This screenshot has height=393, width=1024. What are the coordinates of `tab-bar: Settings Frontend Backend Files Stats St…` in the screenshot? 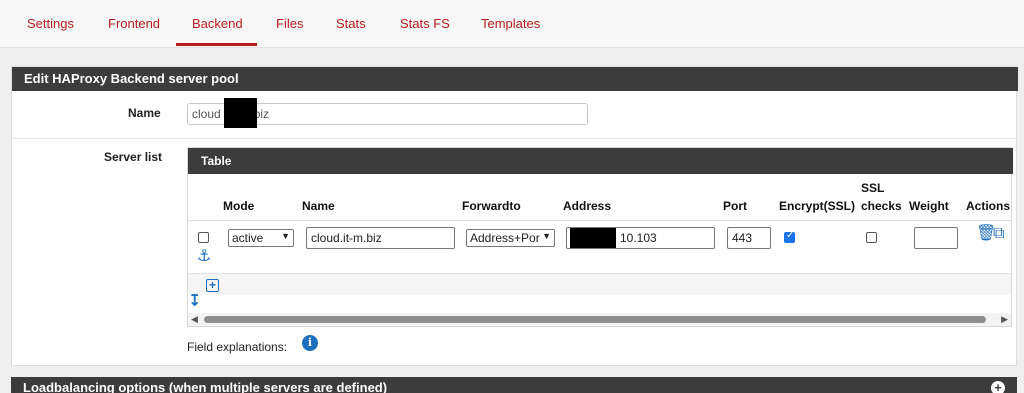 It's located at (512, 24).